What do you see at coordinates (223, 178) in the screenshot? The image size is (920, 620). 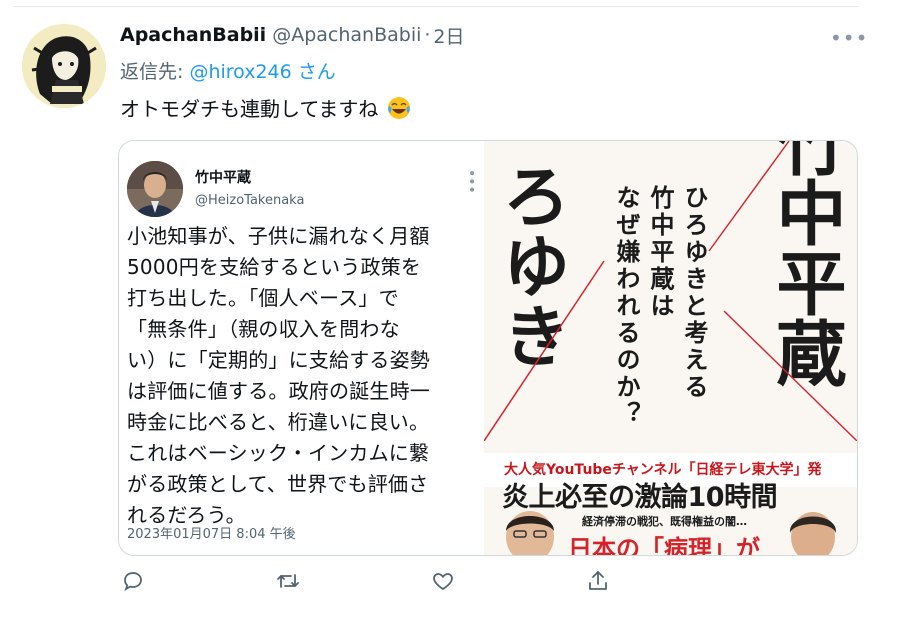 I see `quoted-display-name: 竹中平蔵` at bounding box center [223, 178].